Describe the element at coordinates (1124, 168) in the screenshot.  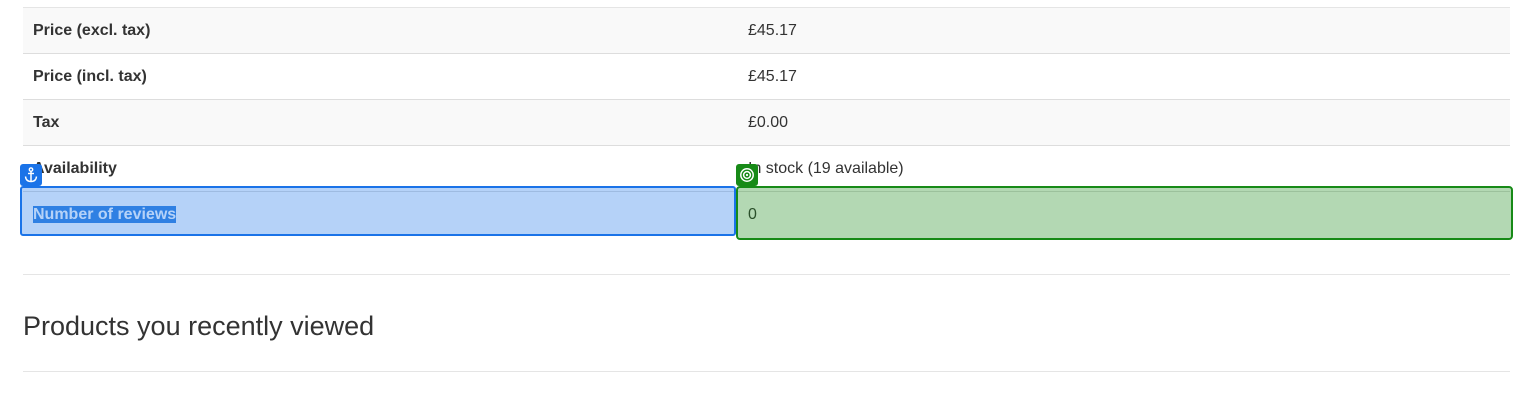
I see `row-value: In stock (19 available)` at that location.